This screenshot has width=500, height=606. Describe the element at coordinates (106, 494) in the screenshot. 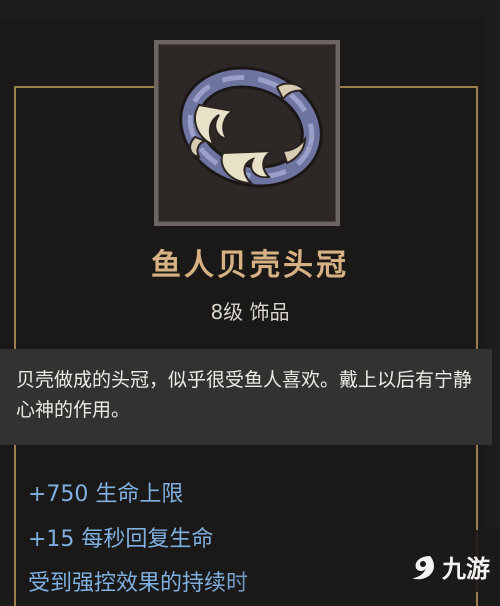

I see `stat-max-health: +750 生命上限` at that location.